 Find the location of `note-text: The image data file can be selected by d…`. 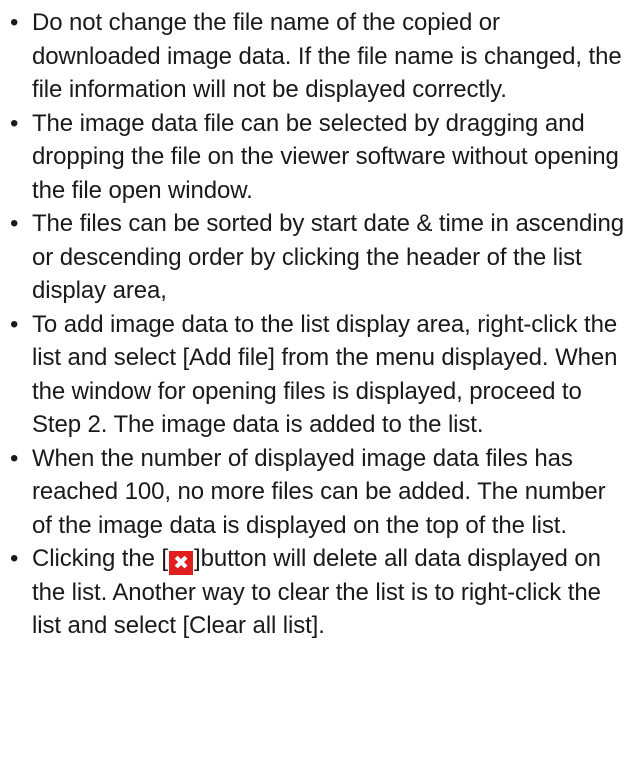

note-text: The image data file can be selected by d… is located at coordinates (325, 156).